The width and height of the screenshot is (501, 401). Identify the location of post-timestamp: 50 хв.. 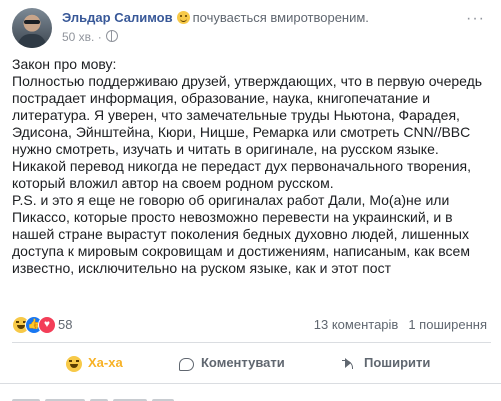
(78, 37).